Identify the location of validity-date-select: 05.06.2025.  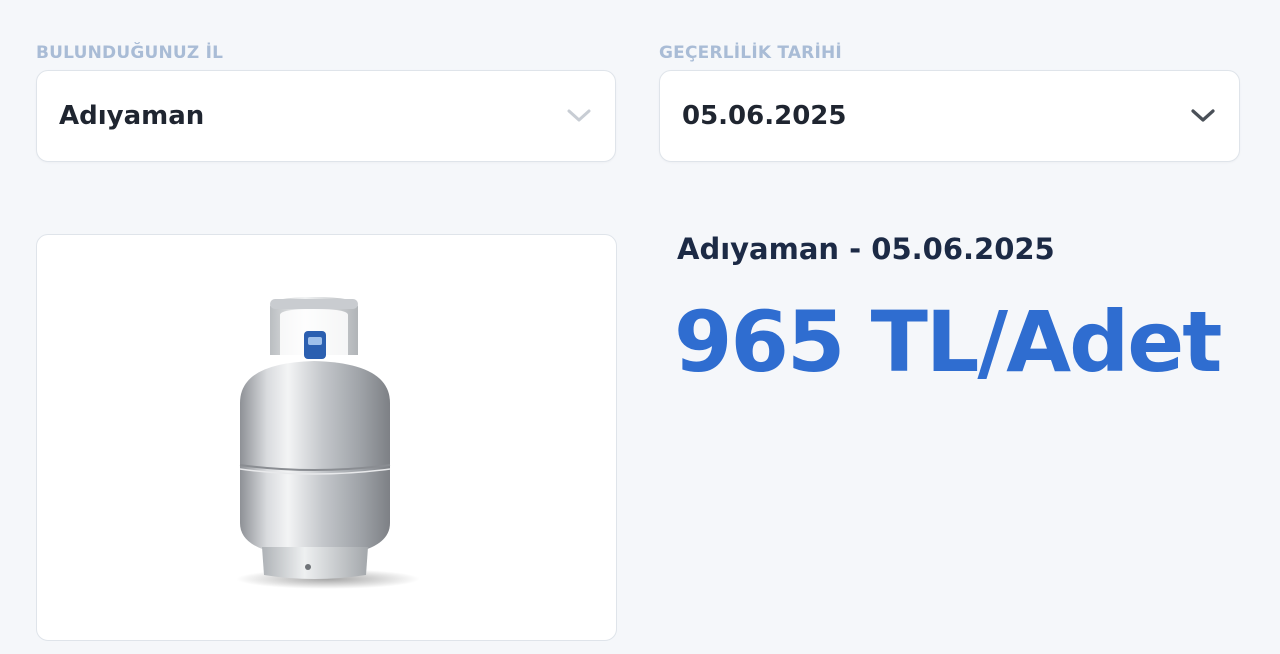
(949, 116).